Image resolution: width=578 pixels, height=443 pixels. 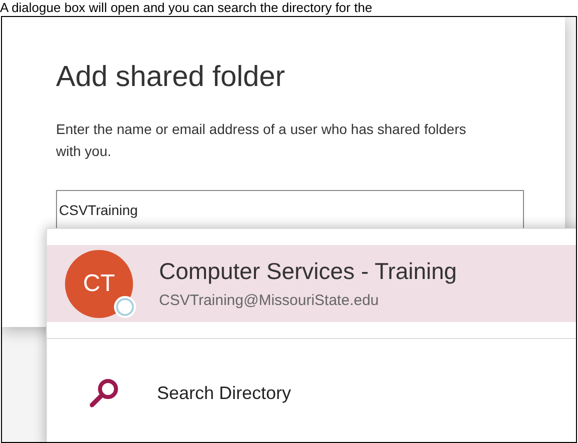 I want to click on contact-name: Computer Services - Training, so click(x=308, y=271).